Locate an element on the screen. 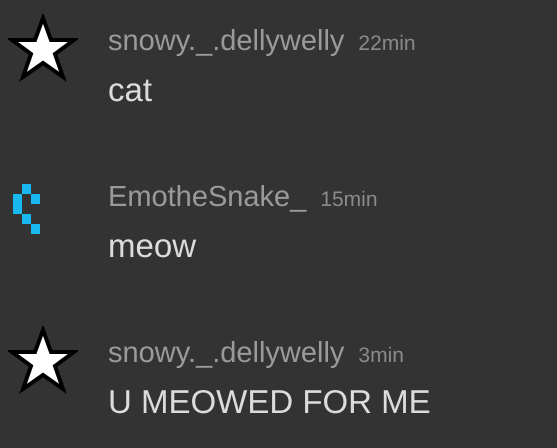 Image resolution: width=557 pixels, height=448 pixels. timestamp: 22min is located at coordinates (387, 44).